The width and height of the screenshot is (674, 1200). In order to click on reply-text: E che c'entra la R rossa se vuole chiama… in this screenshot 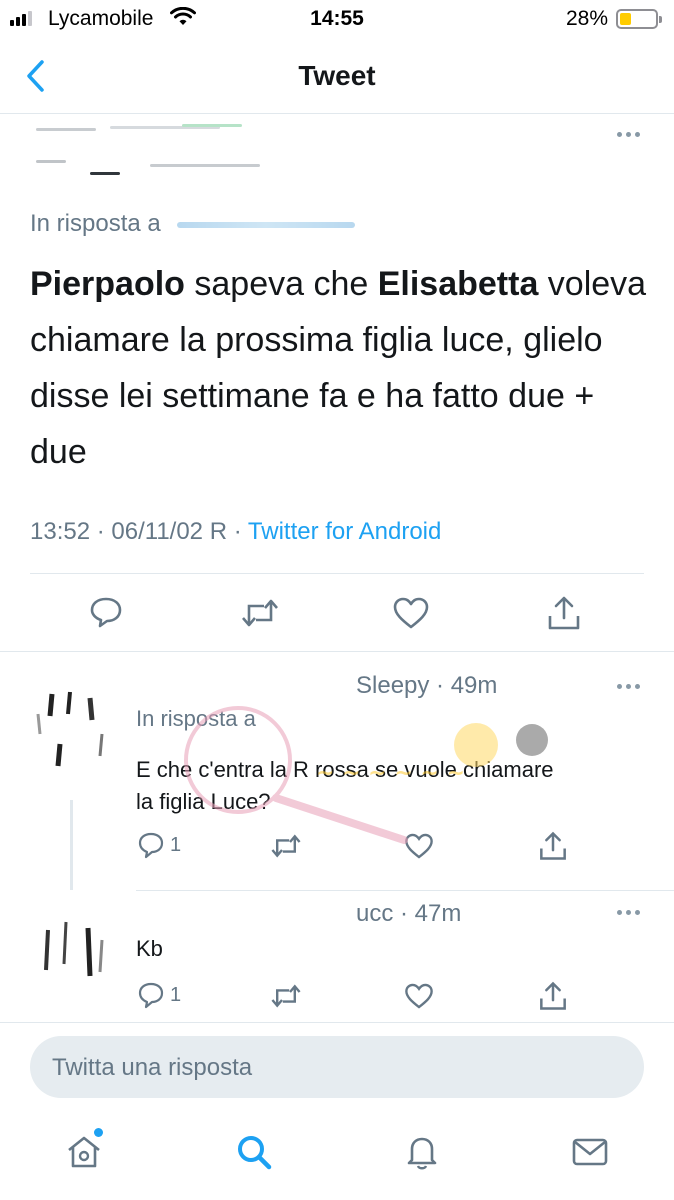, I will do `click(345, 785)`.